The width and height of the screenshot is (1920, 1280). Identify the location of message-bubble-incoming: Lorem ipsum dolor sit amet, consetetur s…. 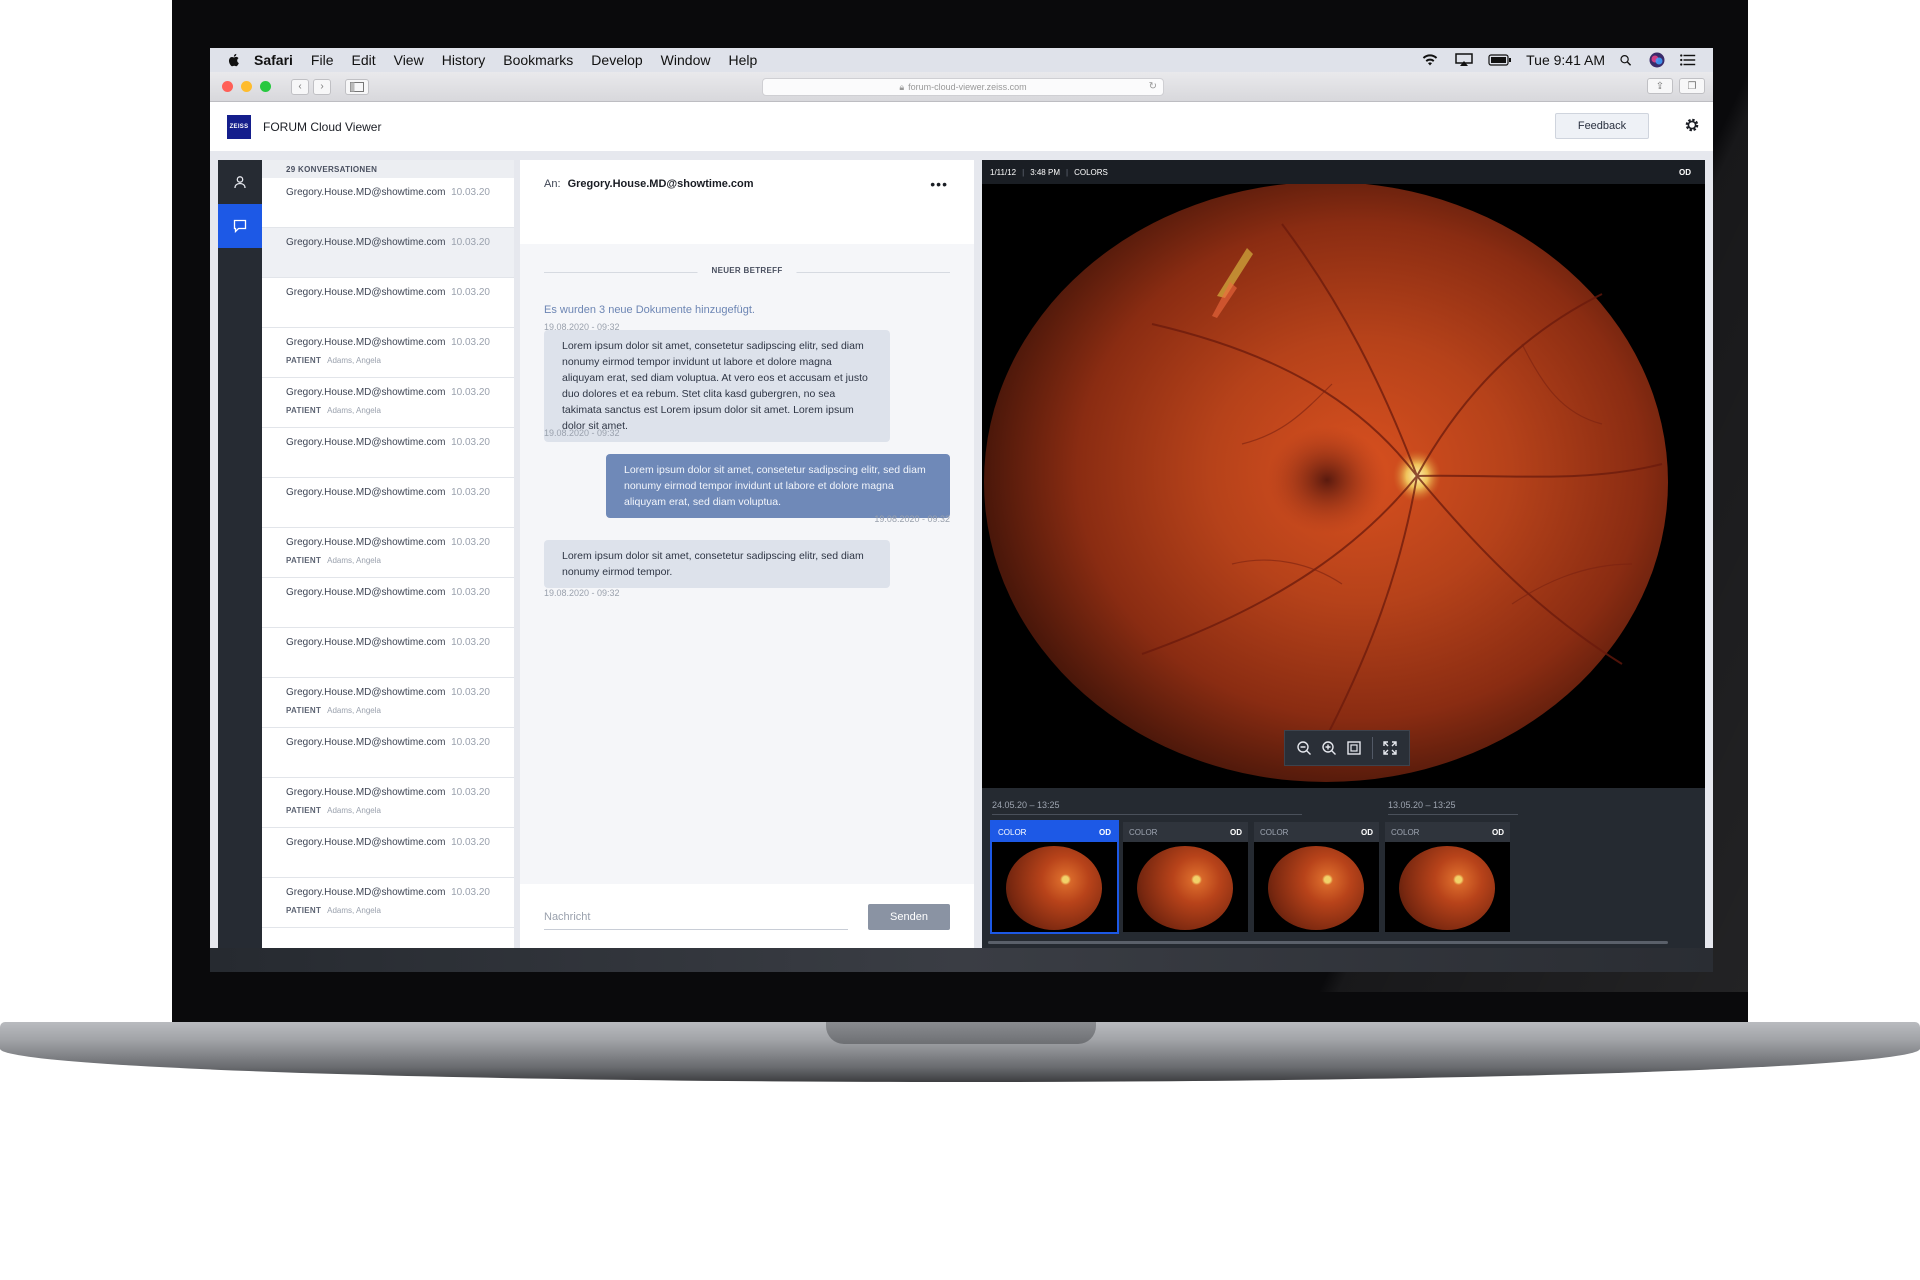
(717, 564).